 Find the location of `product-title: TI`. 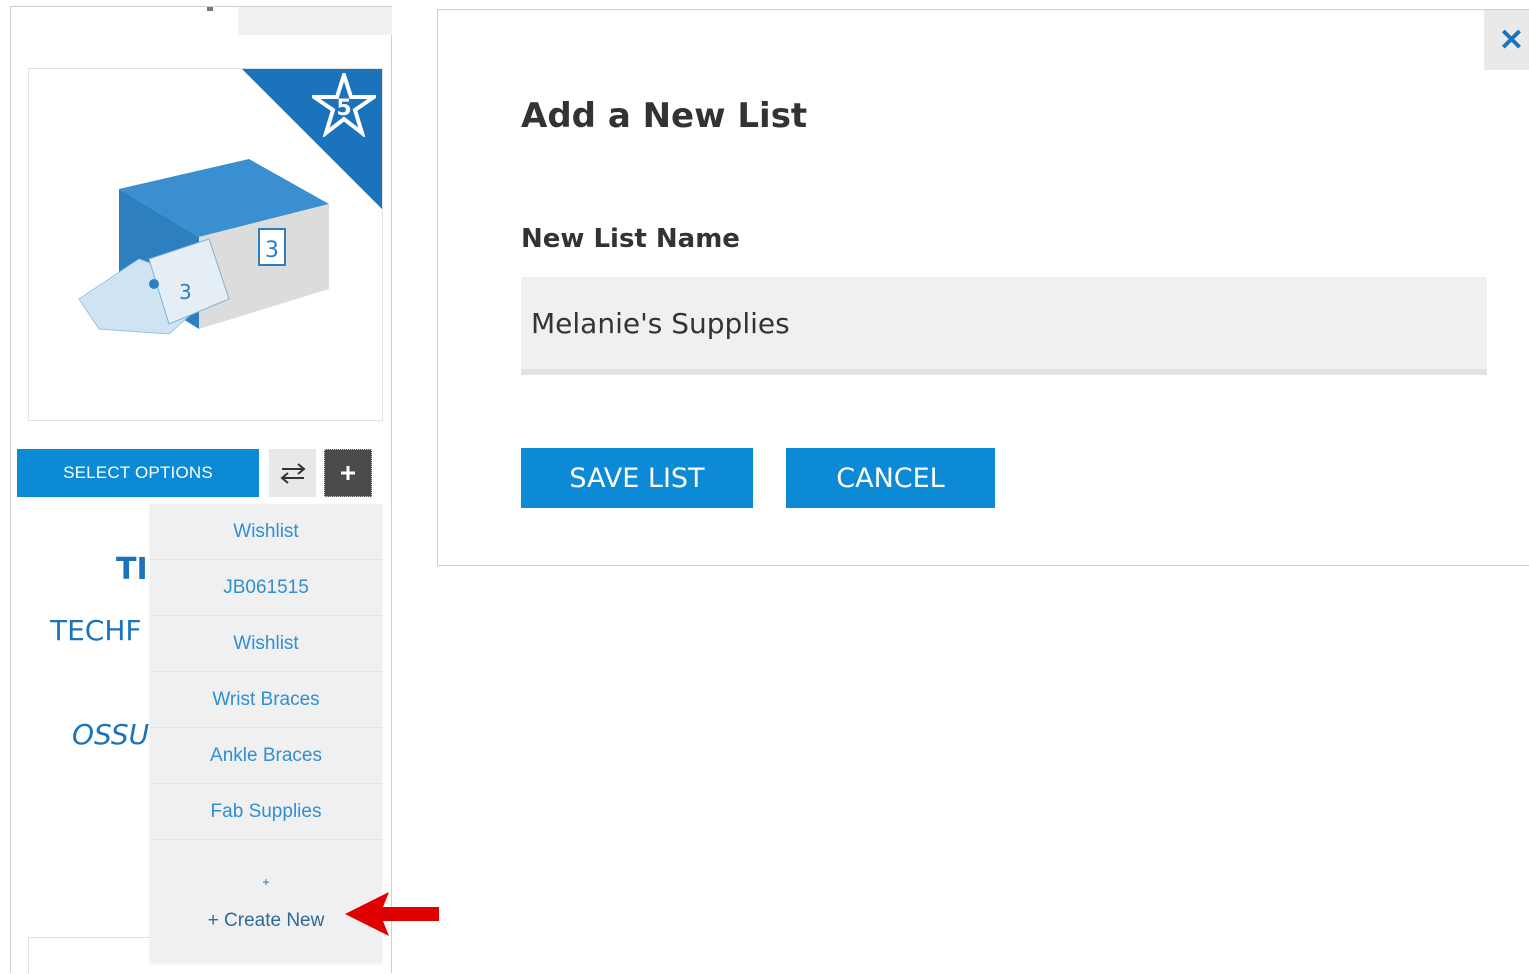

product-title: TI is located at coordinates (132, 569).